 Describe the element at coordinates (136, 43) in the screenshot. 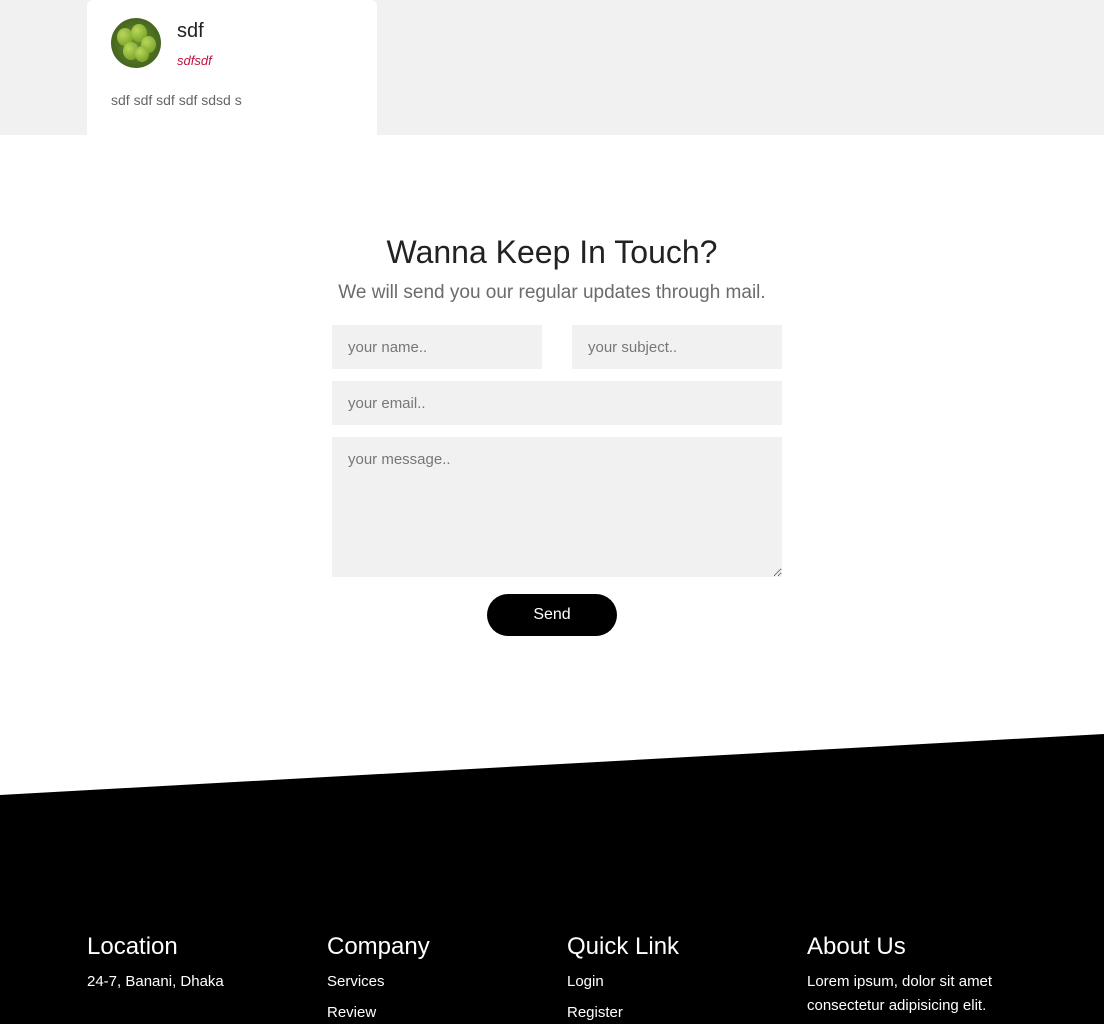

I see `reviewer-avatar` at that location.